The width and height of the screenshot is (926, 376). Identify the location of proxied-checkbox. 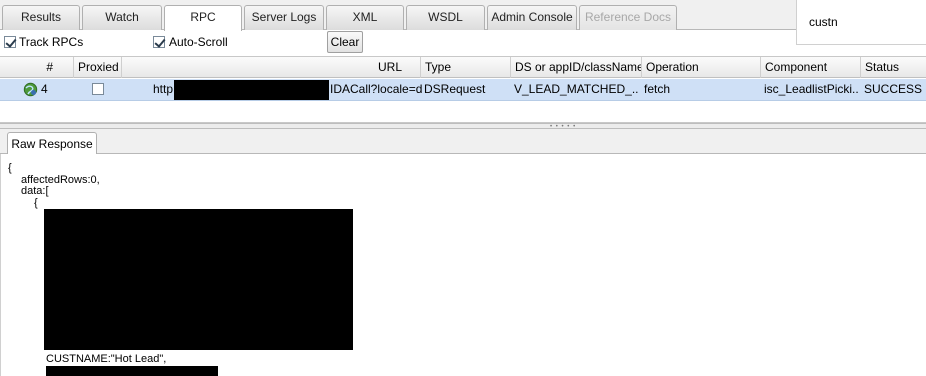
(98, 89).